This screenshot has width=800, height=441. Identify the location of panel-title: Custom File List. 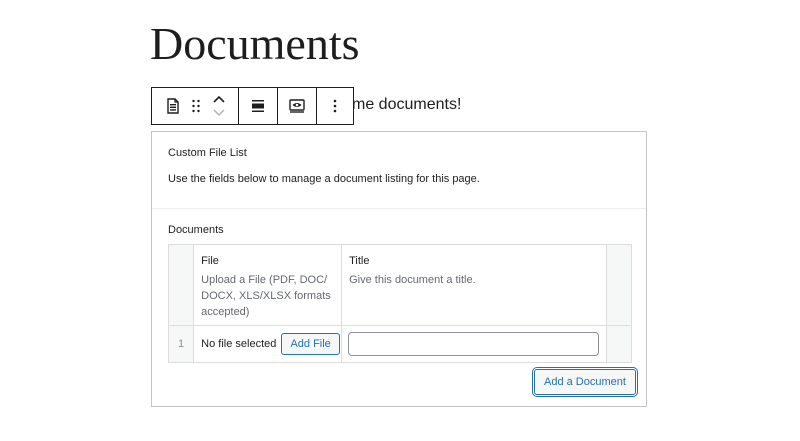
(207, 153).